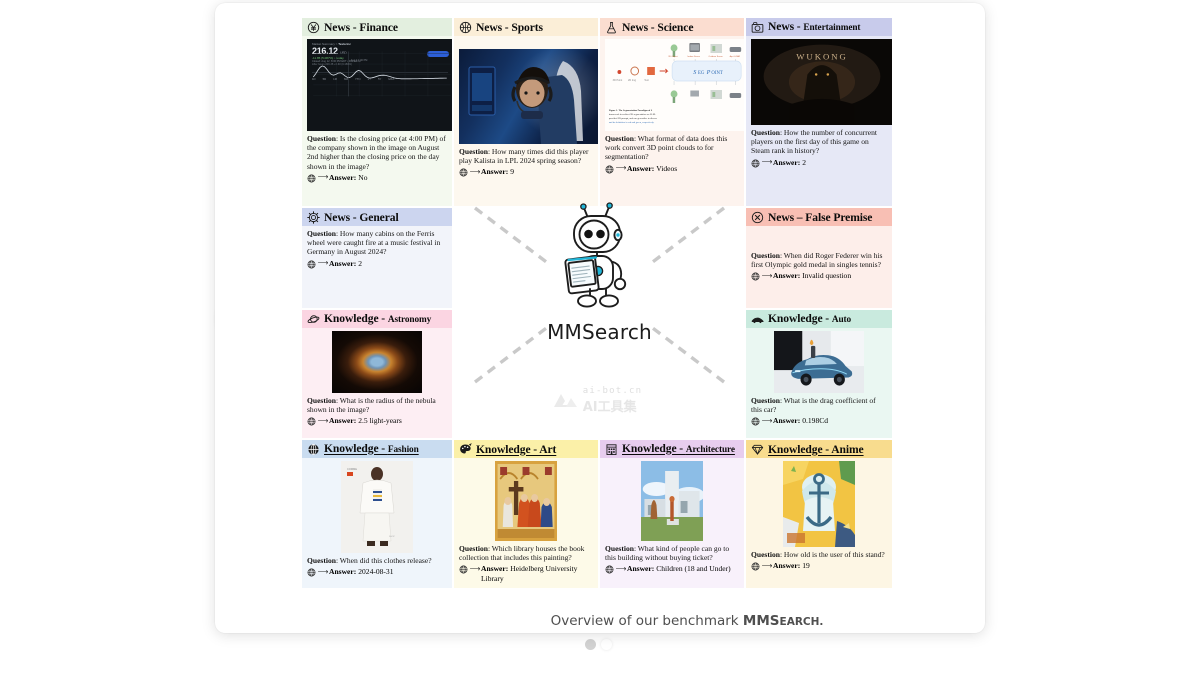 The height and width of the screenshot is (675, 1200). Describe the element at coordinates (599, 295) in the screenshot. I see `mmsearch-logo-block: MMSearch` at that location.